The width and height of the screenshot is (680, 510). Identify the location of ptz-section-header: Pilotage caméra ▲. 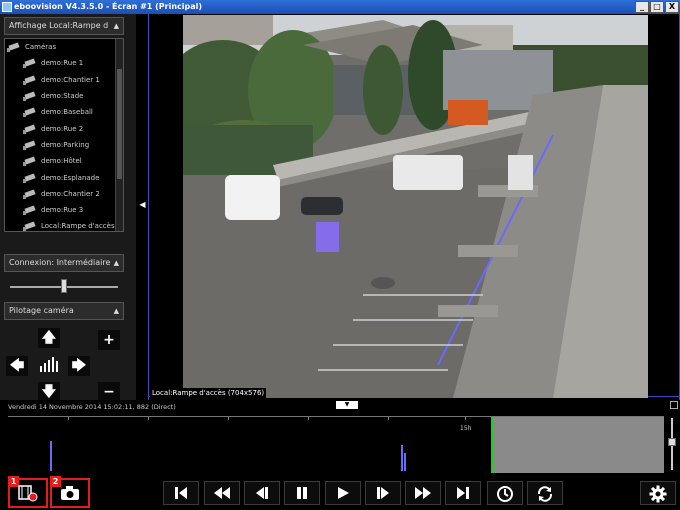
(64, 311).